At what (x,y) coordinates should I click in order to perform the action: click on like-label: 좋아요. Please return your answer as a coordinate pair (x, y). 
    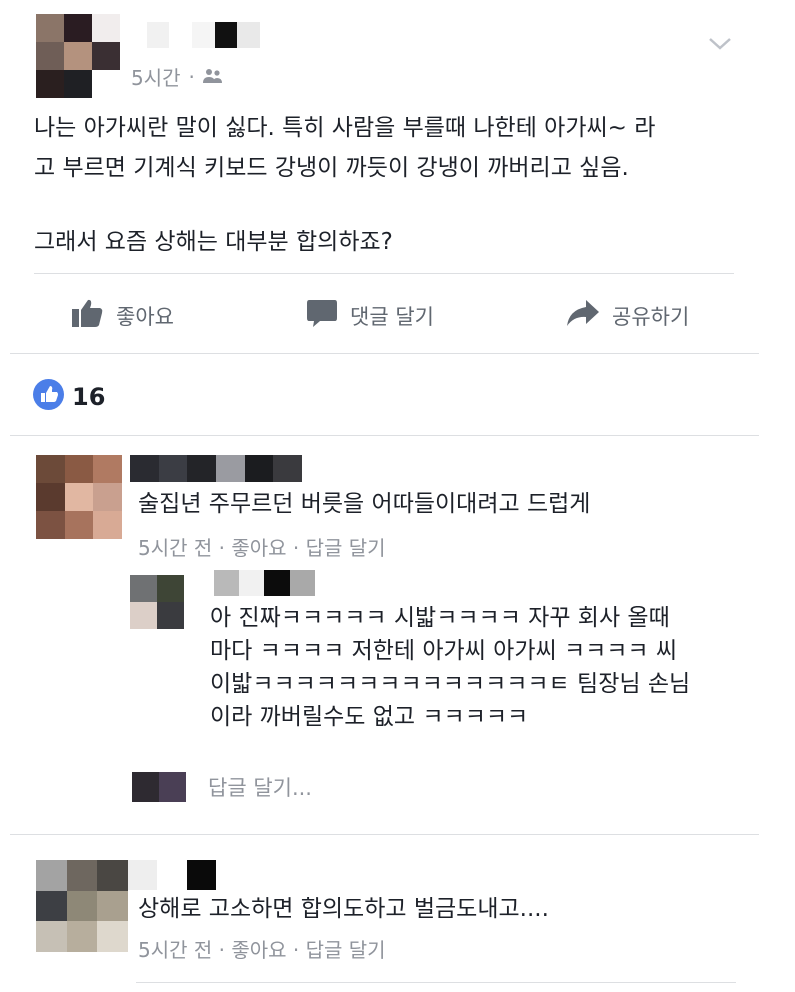
    Looking at the image, I should click on (145, 316).